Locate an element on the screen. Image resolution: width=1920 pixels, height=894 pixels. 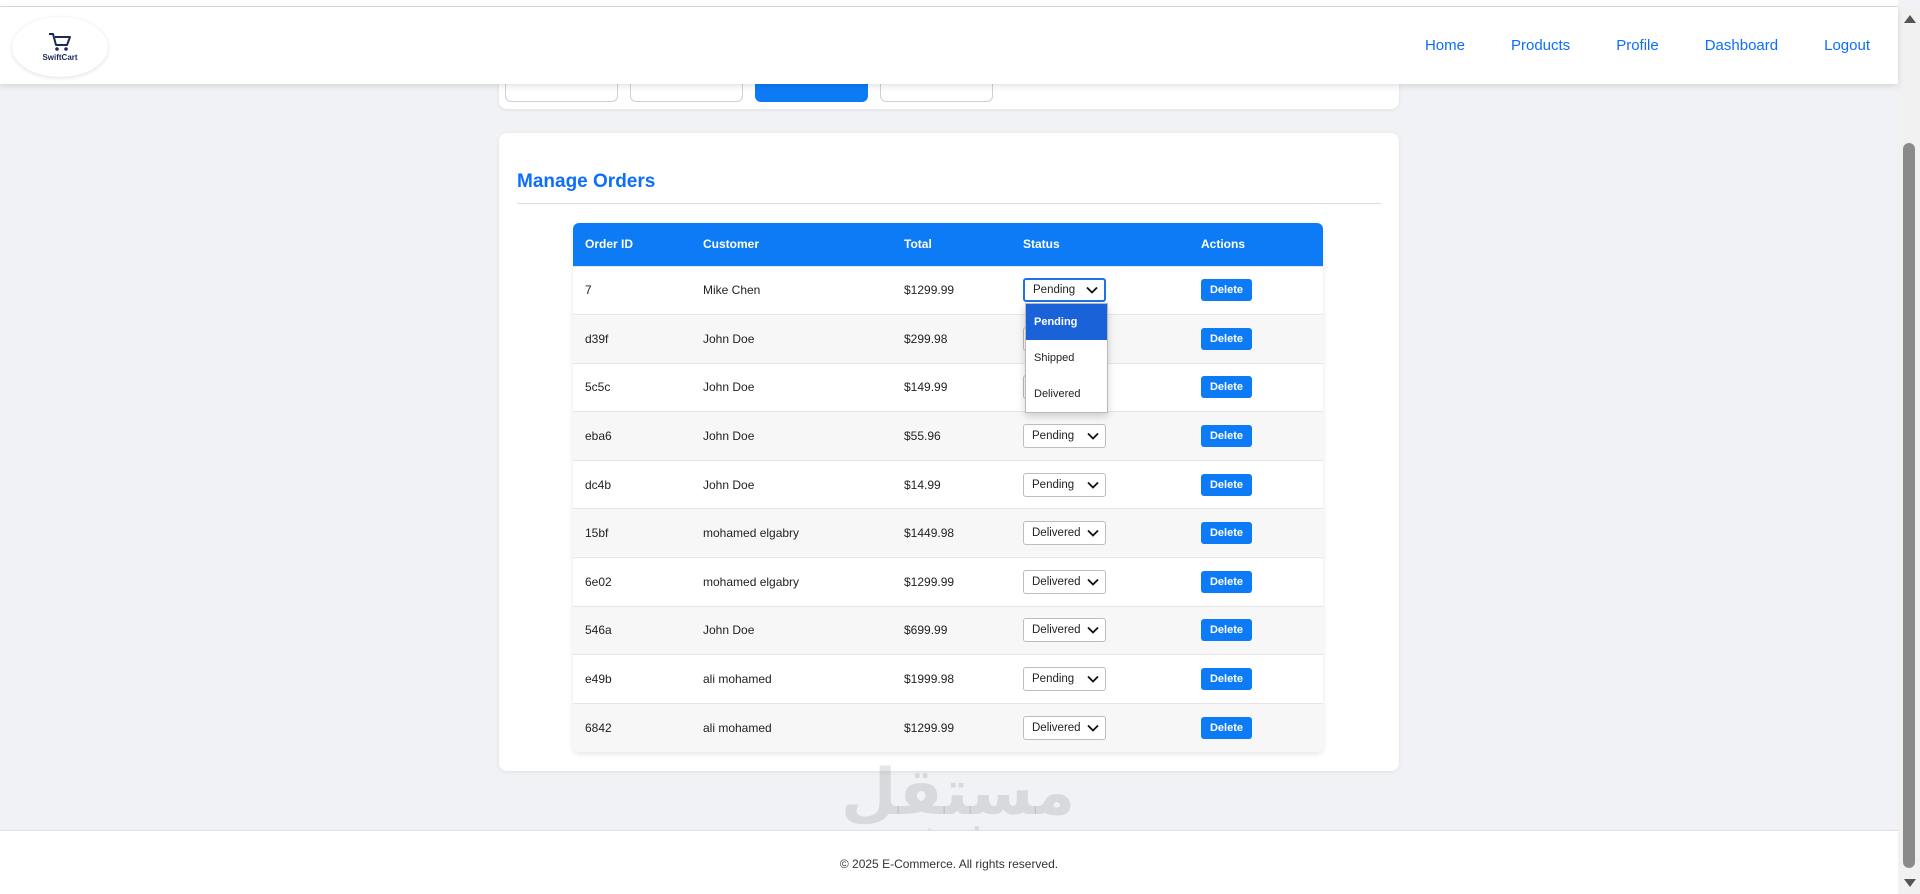
nav-link-profile: Profile is located at coordinates (1637, 45).